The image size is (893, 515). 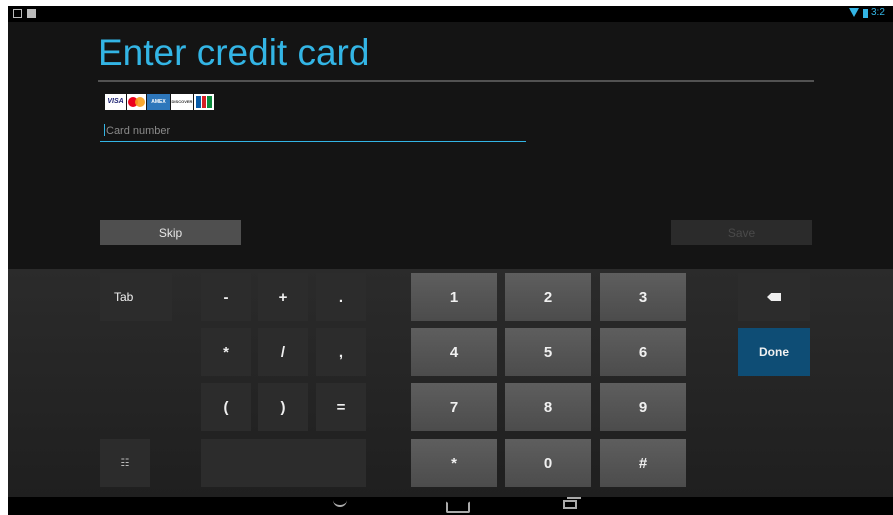 I want to click on home-icon, so click(x=458, y=507).